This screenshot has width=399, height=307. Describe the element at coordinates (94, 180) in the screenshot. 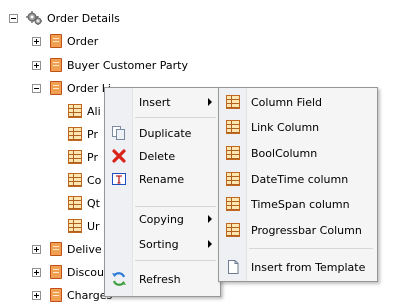

I see `tree-node-label: Co` at that location.